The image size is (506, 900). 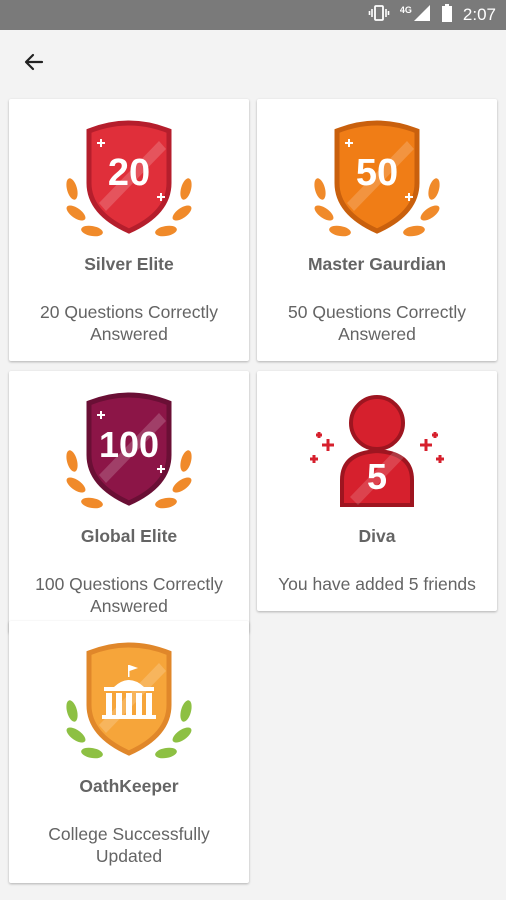 What do you see at coordinates (377, 323) in the screenshot?
I see `badge-description: 50 Questions Correctly Answered` at bounding box center [377, 323].